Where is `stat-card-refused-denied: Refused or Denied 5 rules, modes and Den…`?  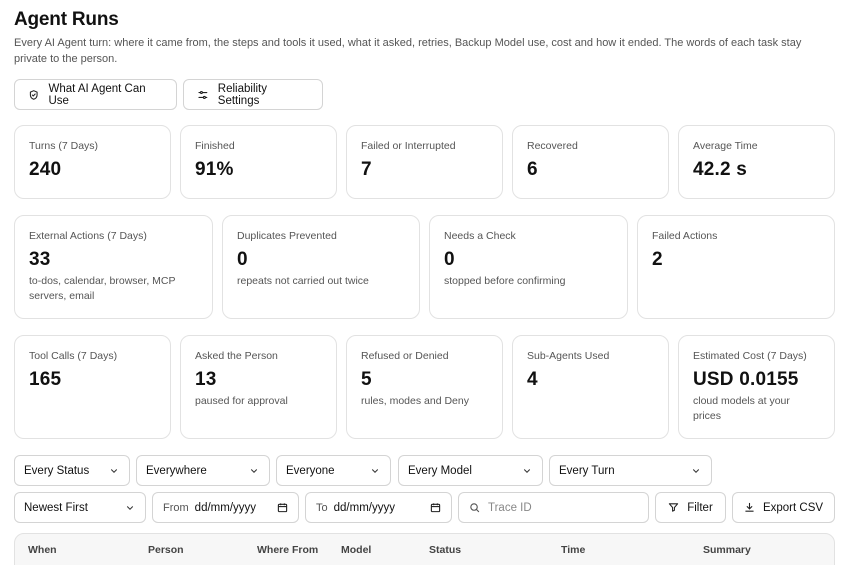 stat-card-refused-denied: Refused or Denied 5 rules, modes and Den… is located at coordinates (424, 387).